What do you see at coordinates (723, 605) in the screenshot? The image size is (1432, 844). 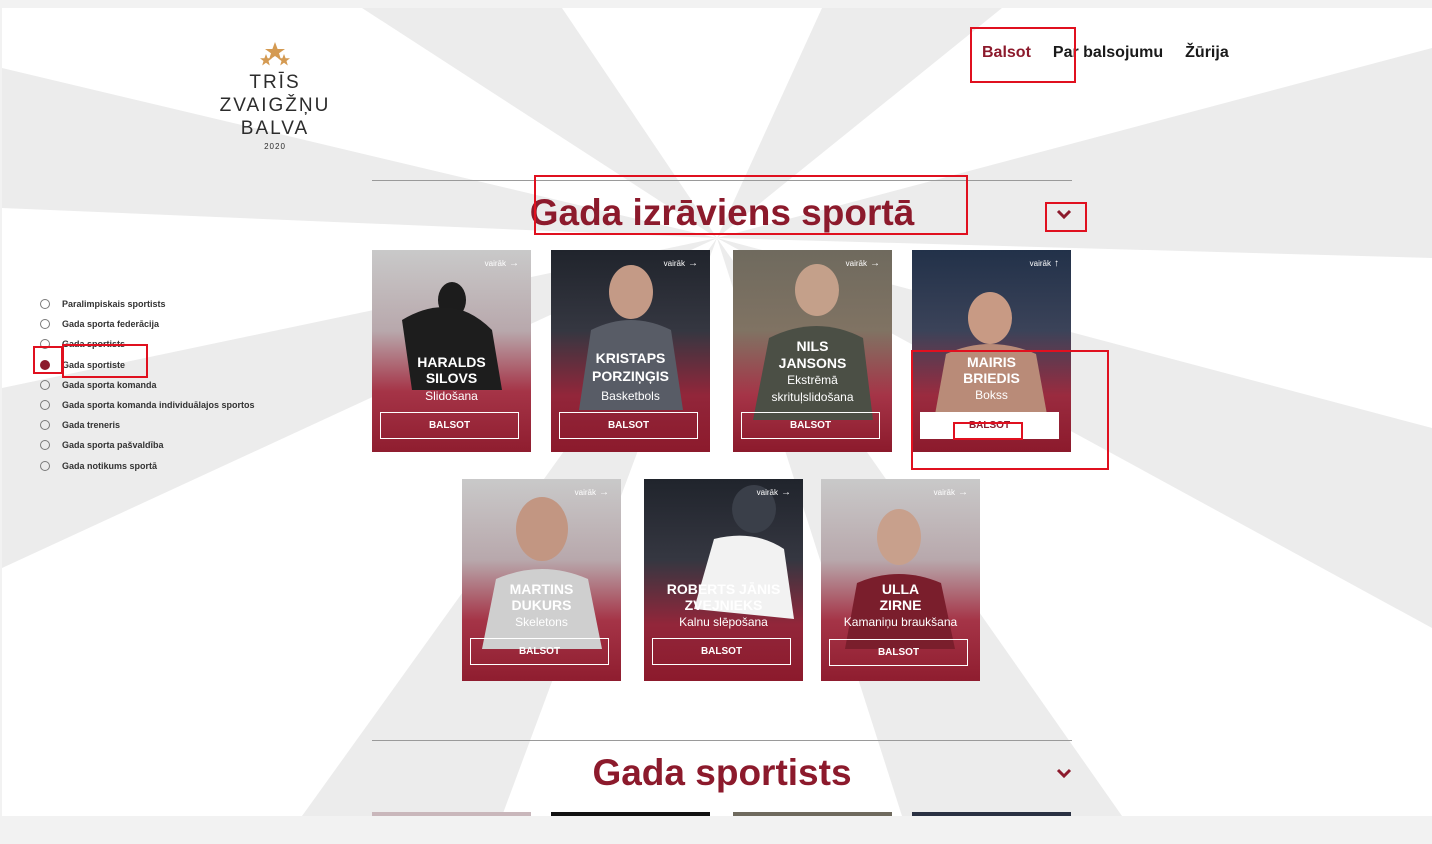 I see `nominee-name-last: ZVEJNIEKS` at bounding box center [723, 605].